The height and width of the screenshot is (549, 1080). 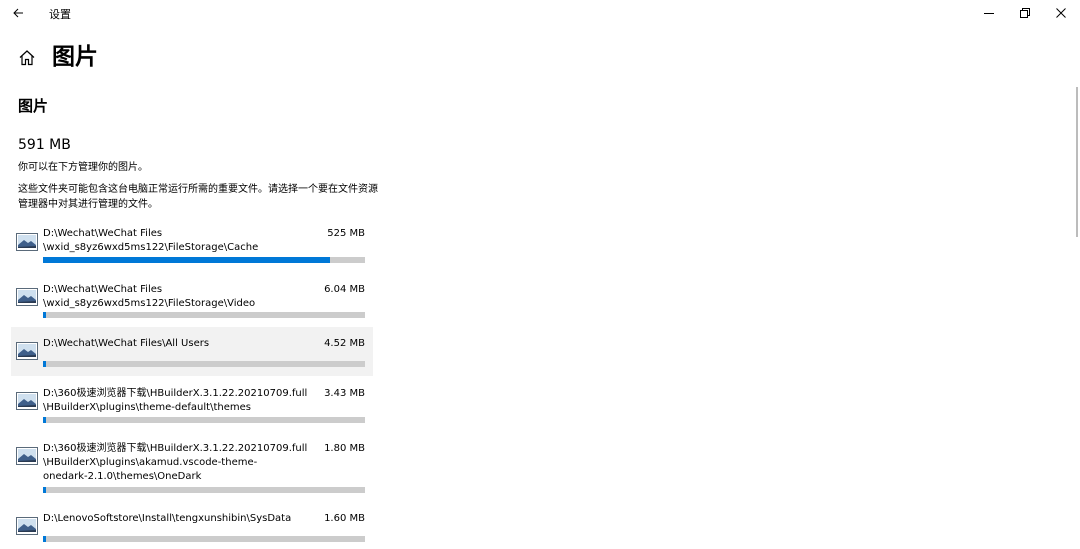 What do you see at coordinates (344, 393) in the screenshot?
I see `folder-size: 3.43 MB` at bounding box center [344, 393].